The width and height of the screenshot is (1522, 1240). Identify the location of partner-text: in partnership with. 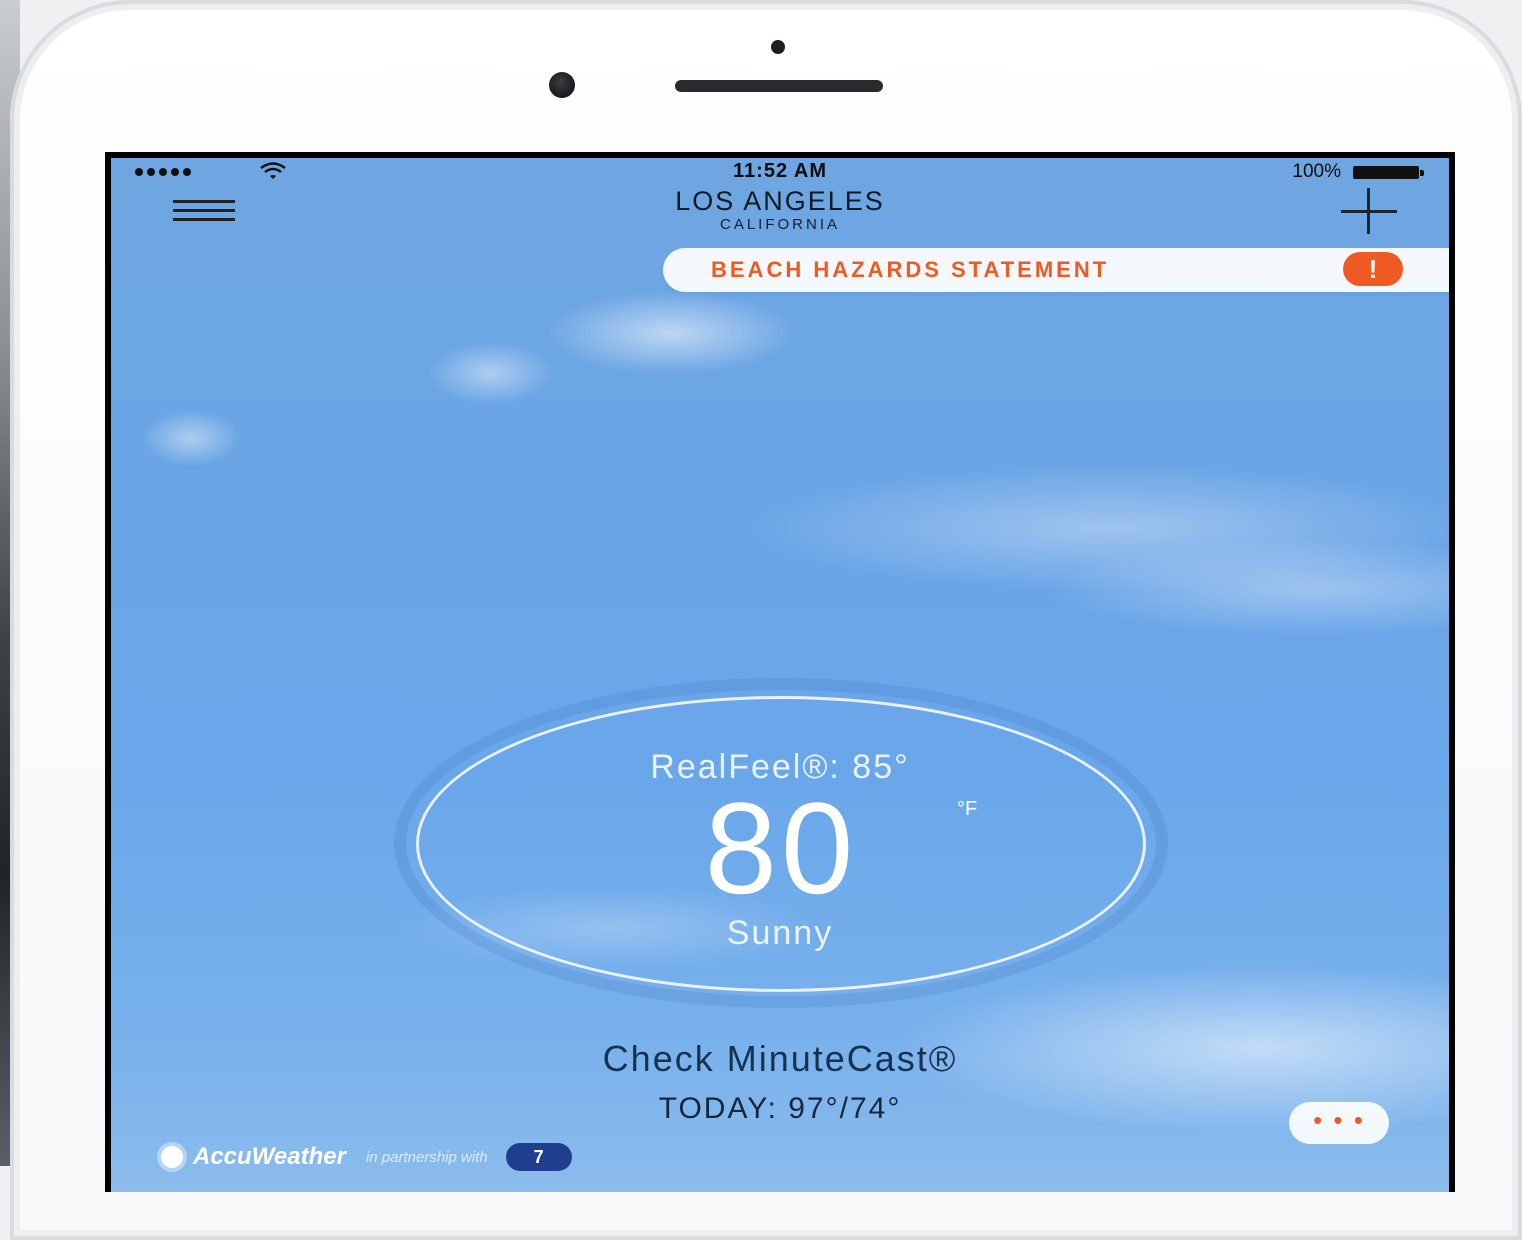
(426, 1157).